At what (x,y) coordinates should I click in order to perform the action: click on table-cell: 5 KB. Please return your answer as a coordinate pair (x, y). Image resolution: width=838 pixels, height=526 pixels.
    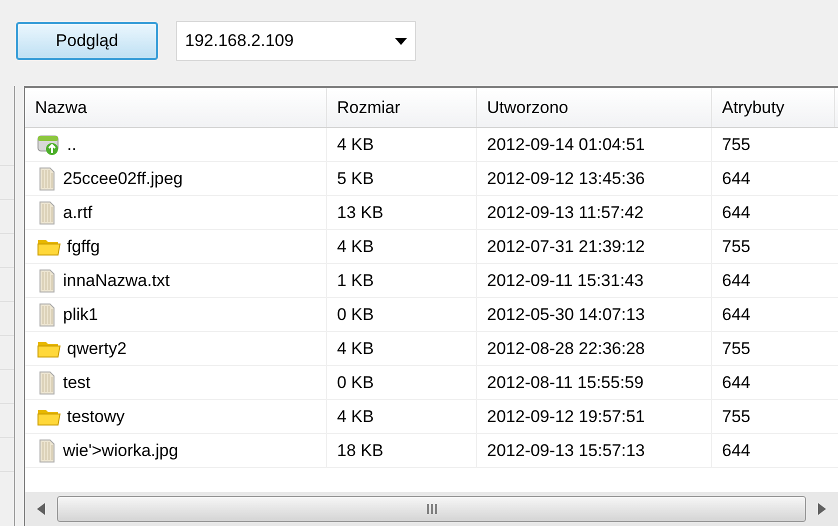
    Looking at the image, I should click on (402, 178).